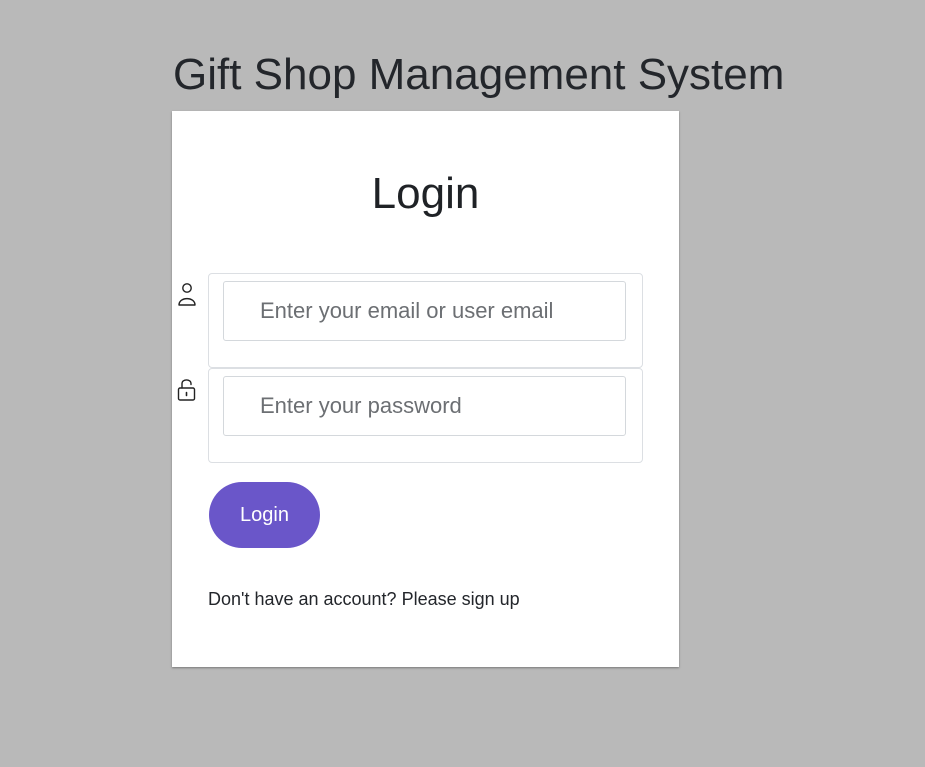 The height and width of the screenshot is (767, 925). Describe the element at coordinates (479, 74) in the screenshot. I see `app-title: Gift Shop Management System` at that location.